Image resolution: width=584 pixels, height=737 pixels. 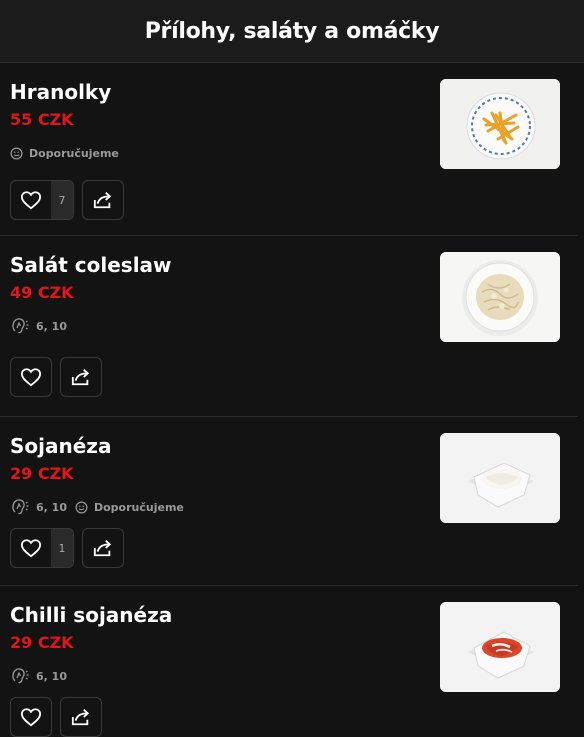 I want to click on scrollbar-track, so click(x=581, y=388).